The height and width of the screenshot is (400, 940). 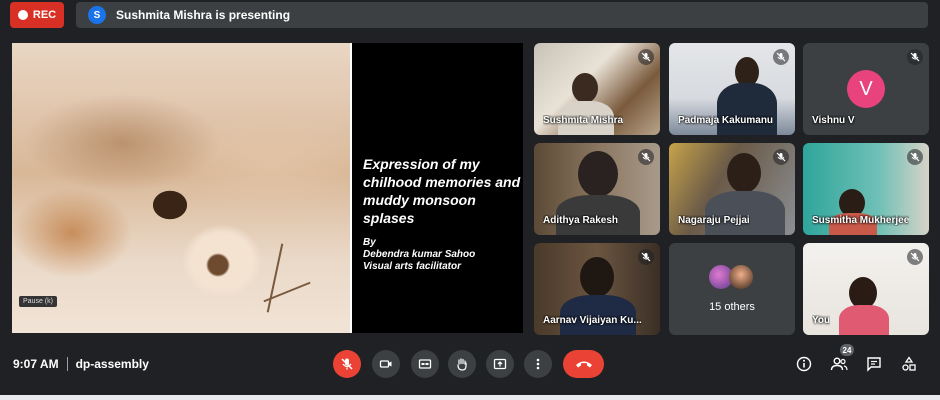 I want to click on pause-hint: Pause (k), so click(x=38, y=301).